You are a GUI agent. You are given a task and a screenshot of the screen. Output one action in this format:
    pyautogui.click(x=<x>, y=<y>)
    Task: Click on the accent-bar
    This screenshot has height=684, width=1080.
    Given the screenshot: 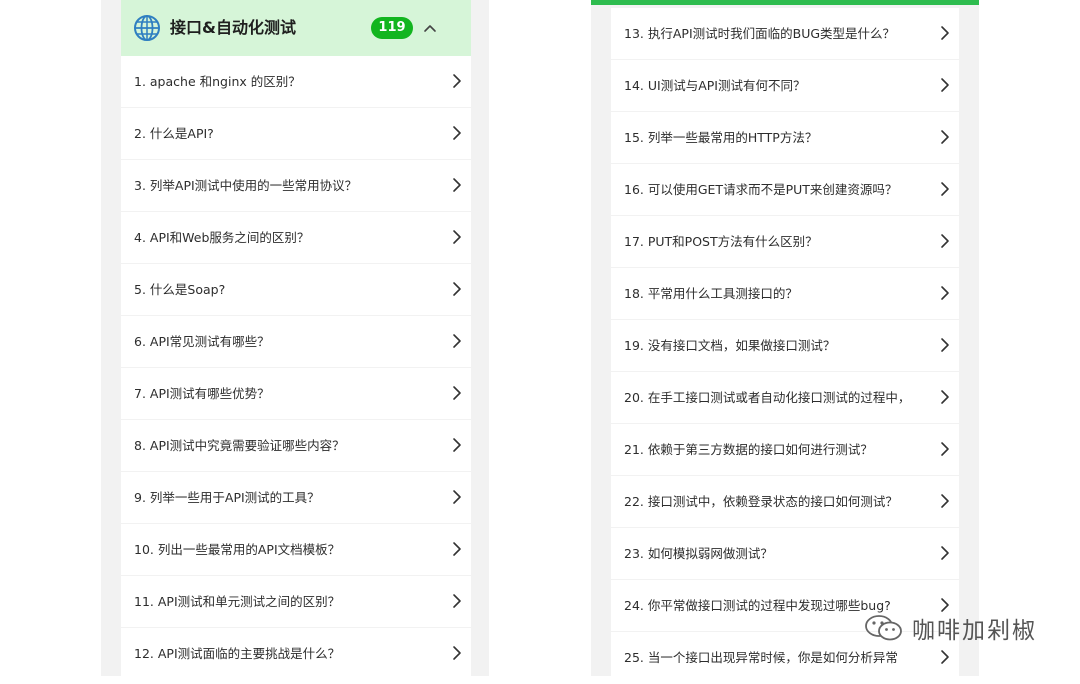 What is the action you would take?
    pyautogui.click(x=785, y=2)
    